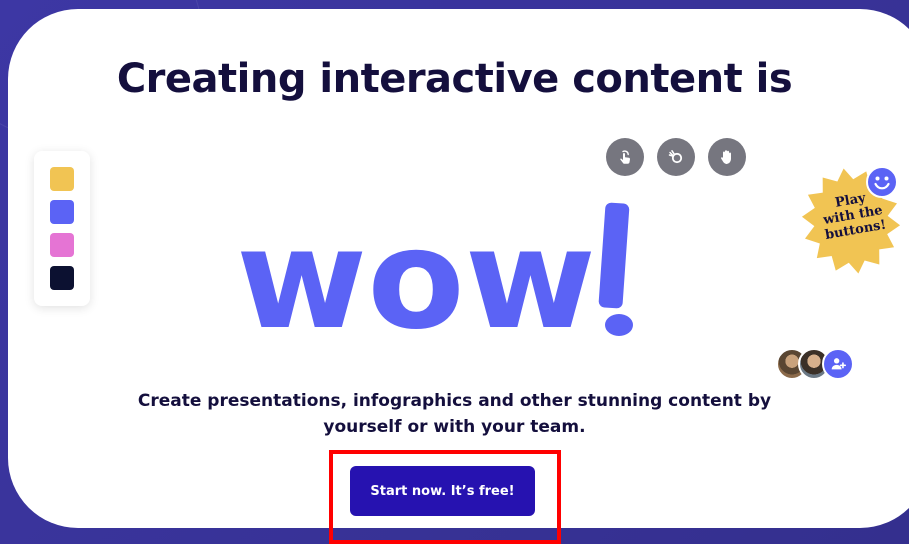 This screenshot has height=544, width=909. I want to click on hand-tool-button, so click(727, 157).